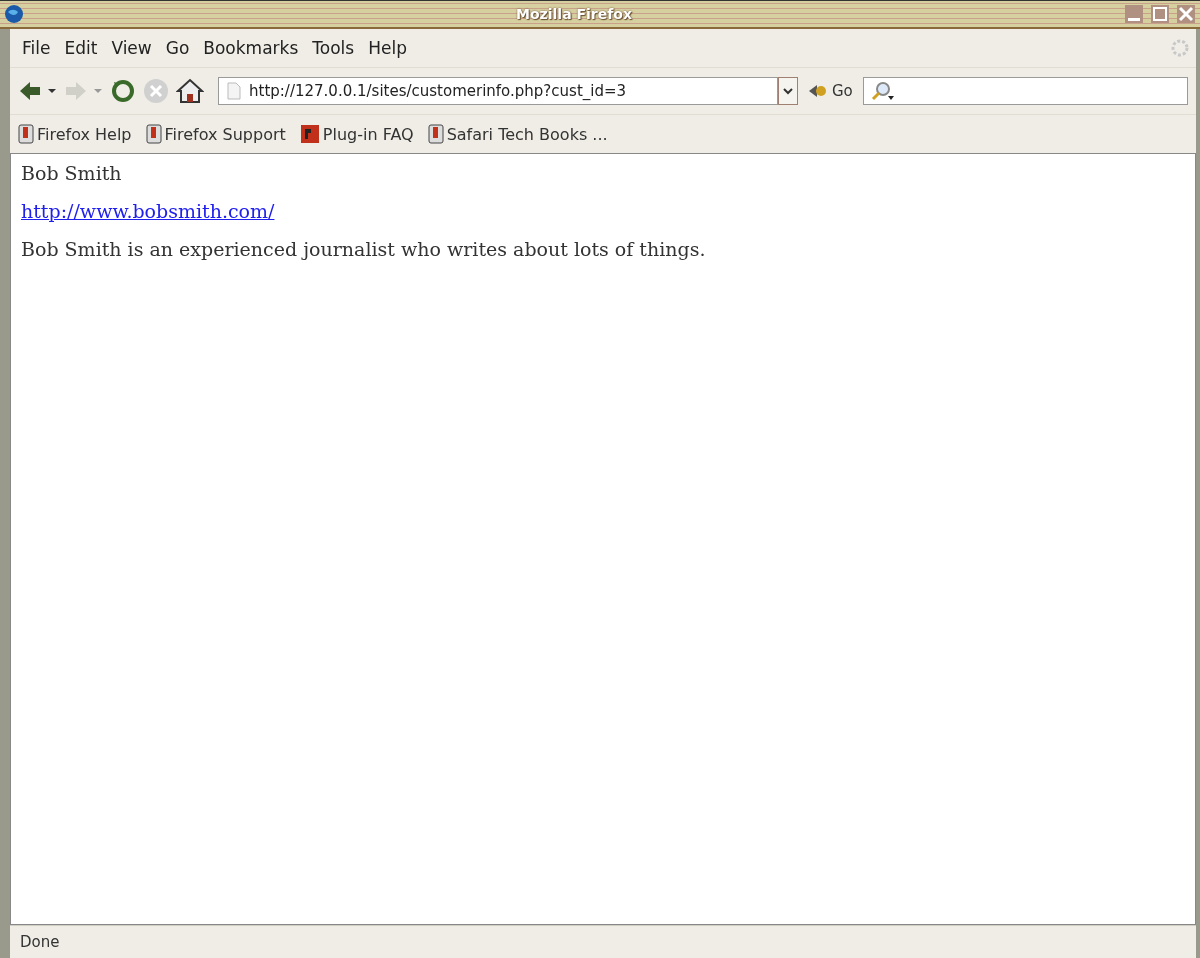  Describe the element at coordinates (1160, 14) in the screenshot. I see `maximize-icon` at that location.